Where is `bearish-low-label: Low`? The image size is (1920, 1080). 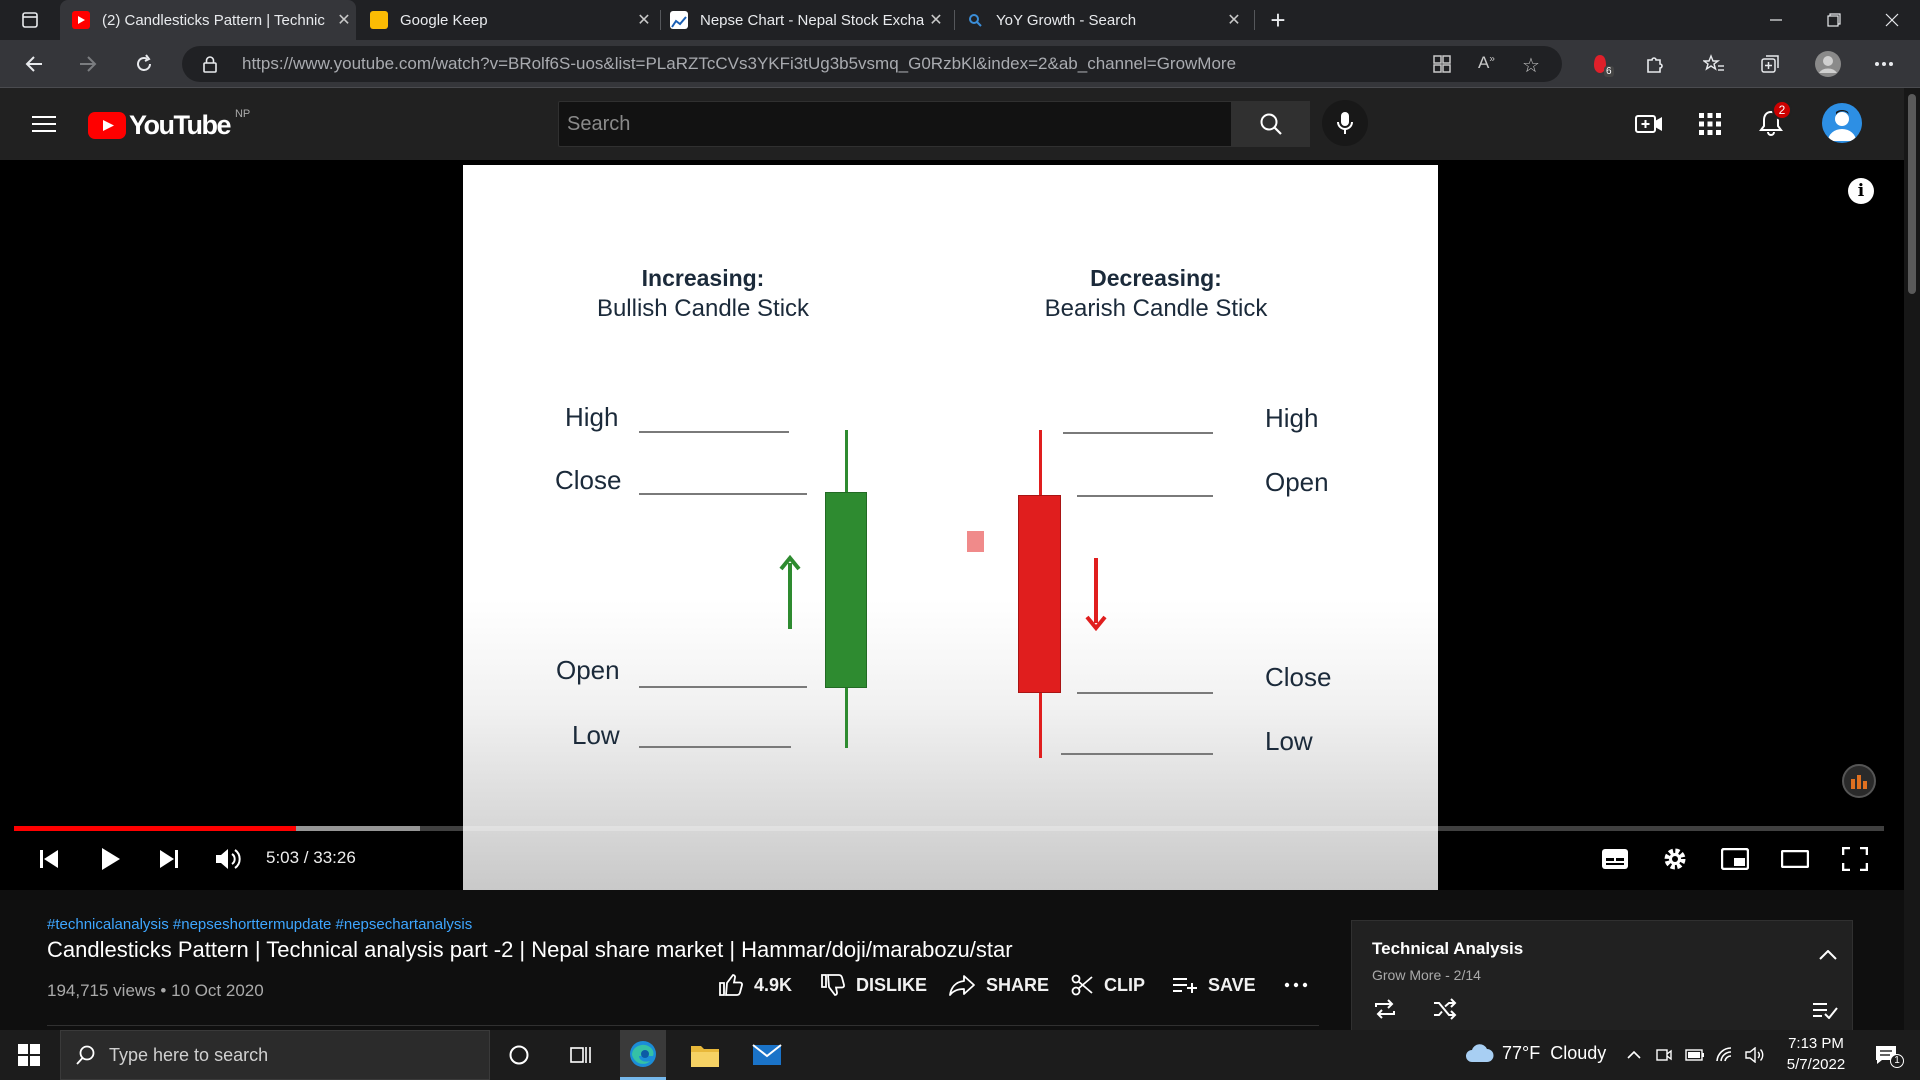 bearish-low-label: Low is located at coordinates (1289, 741).